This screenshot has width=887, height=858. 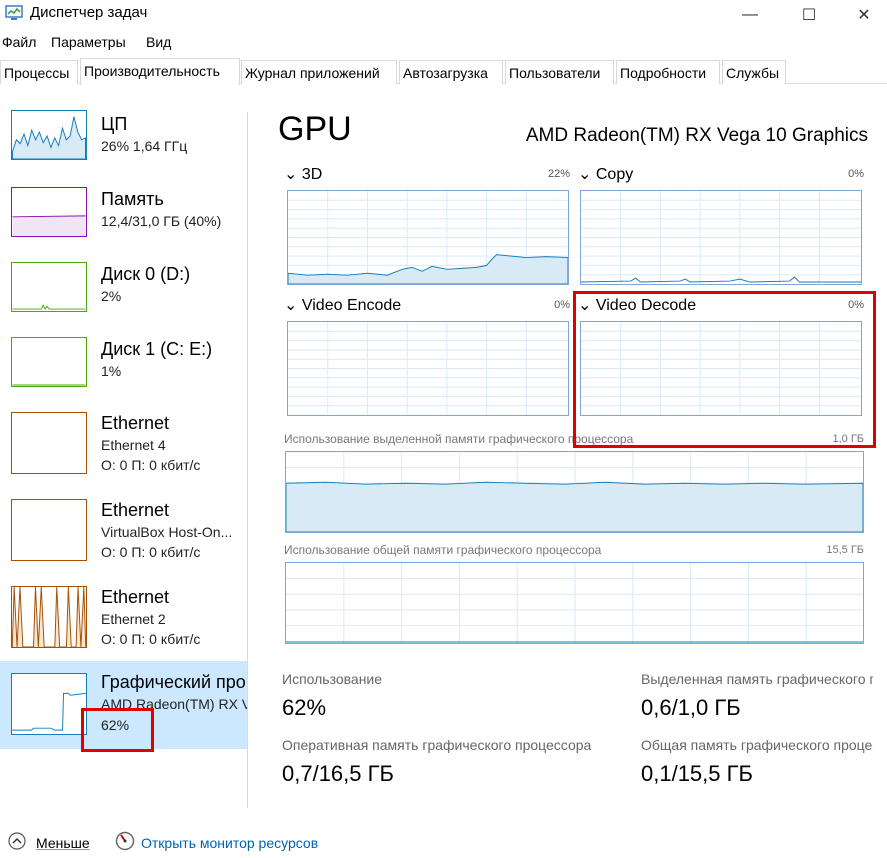 I want to click on fewer-details-button: Меньше, so click(x=63, y=843).